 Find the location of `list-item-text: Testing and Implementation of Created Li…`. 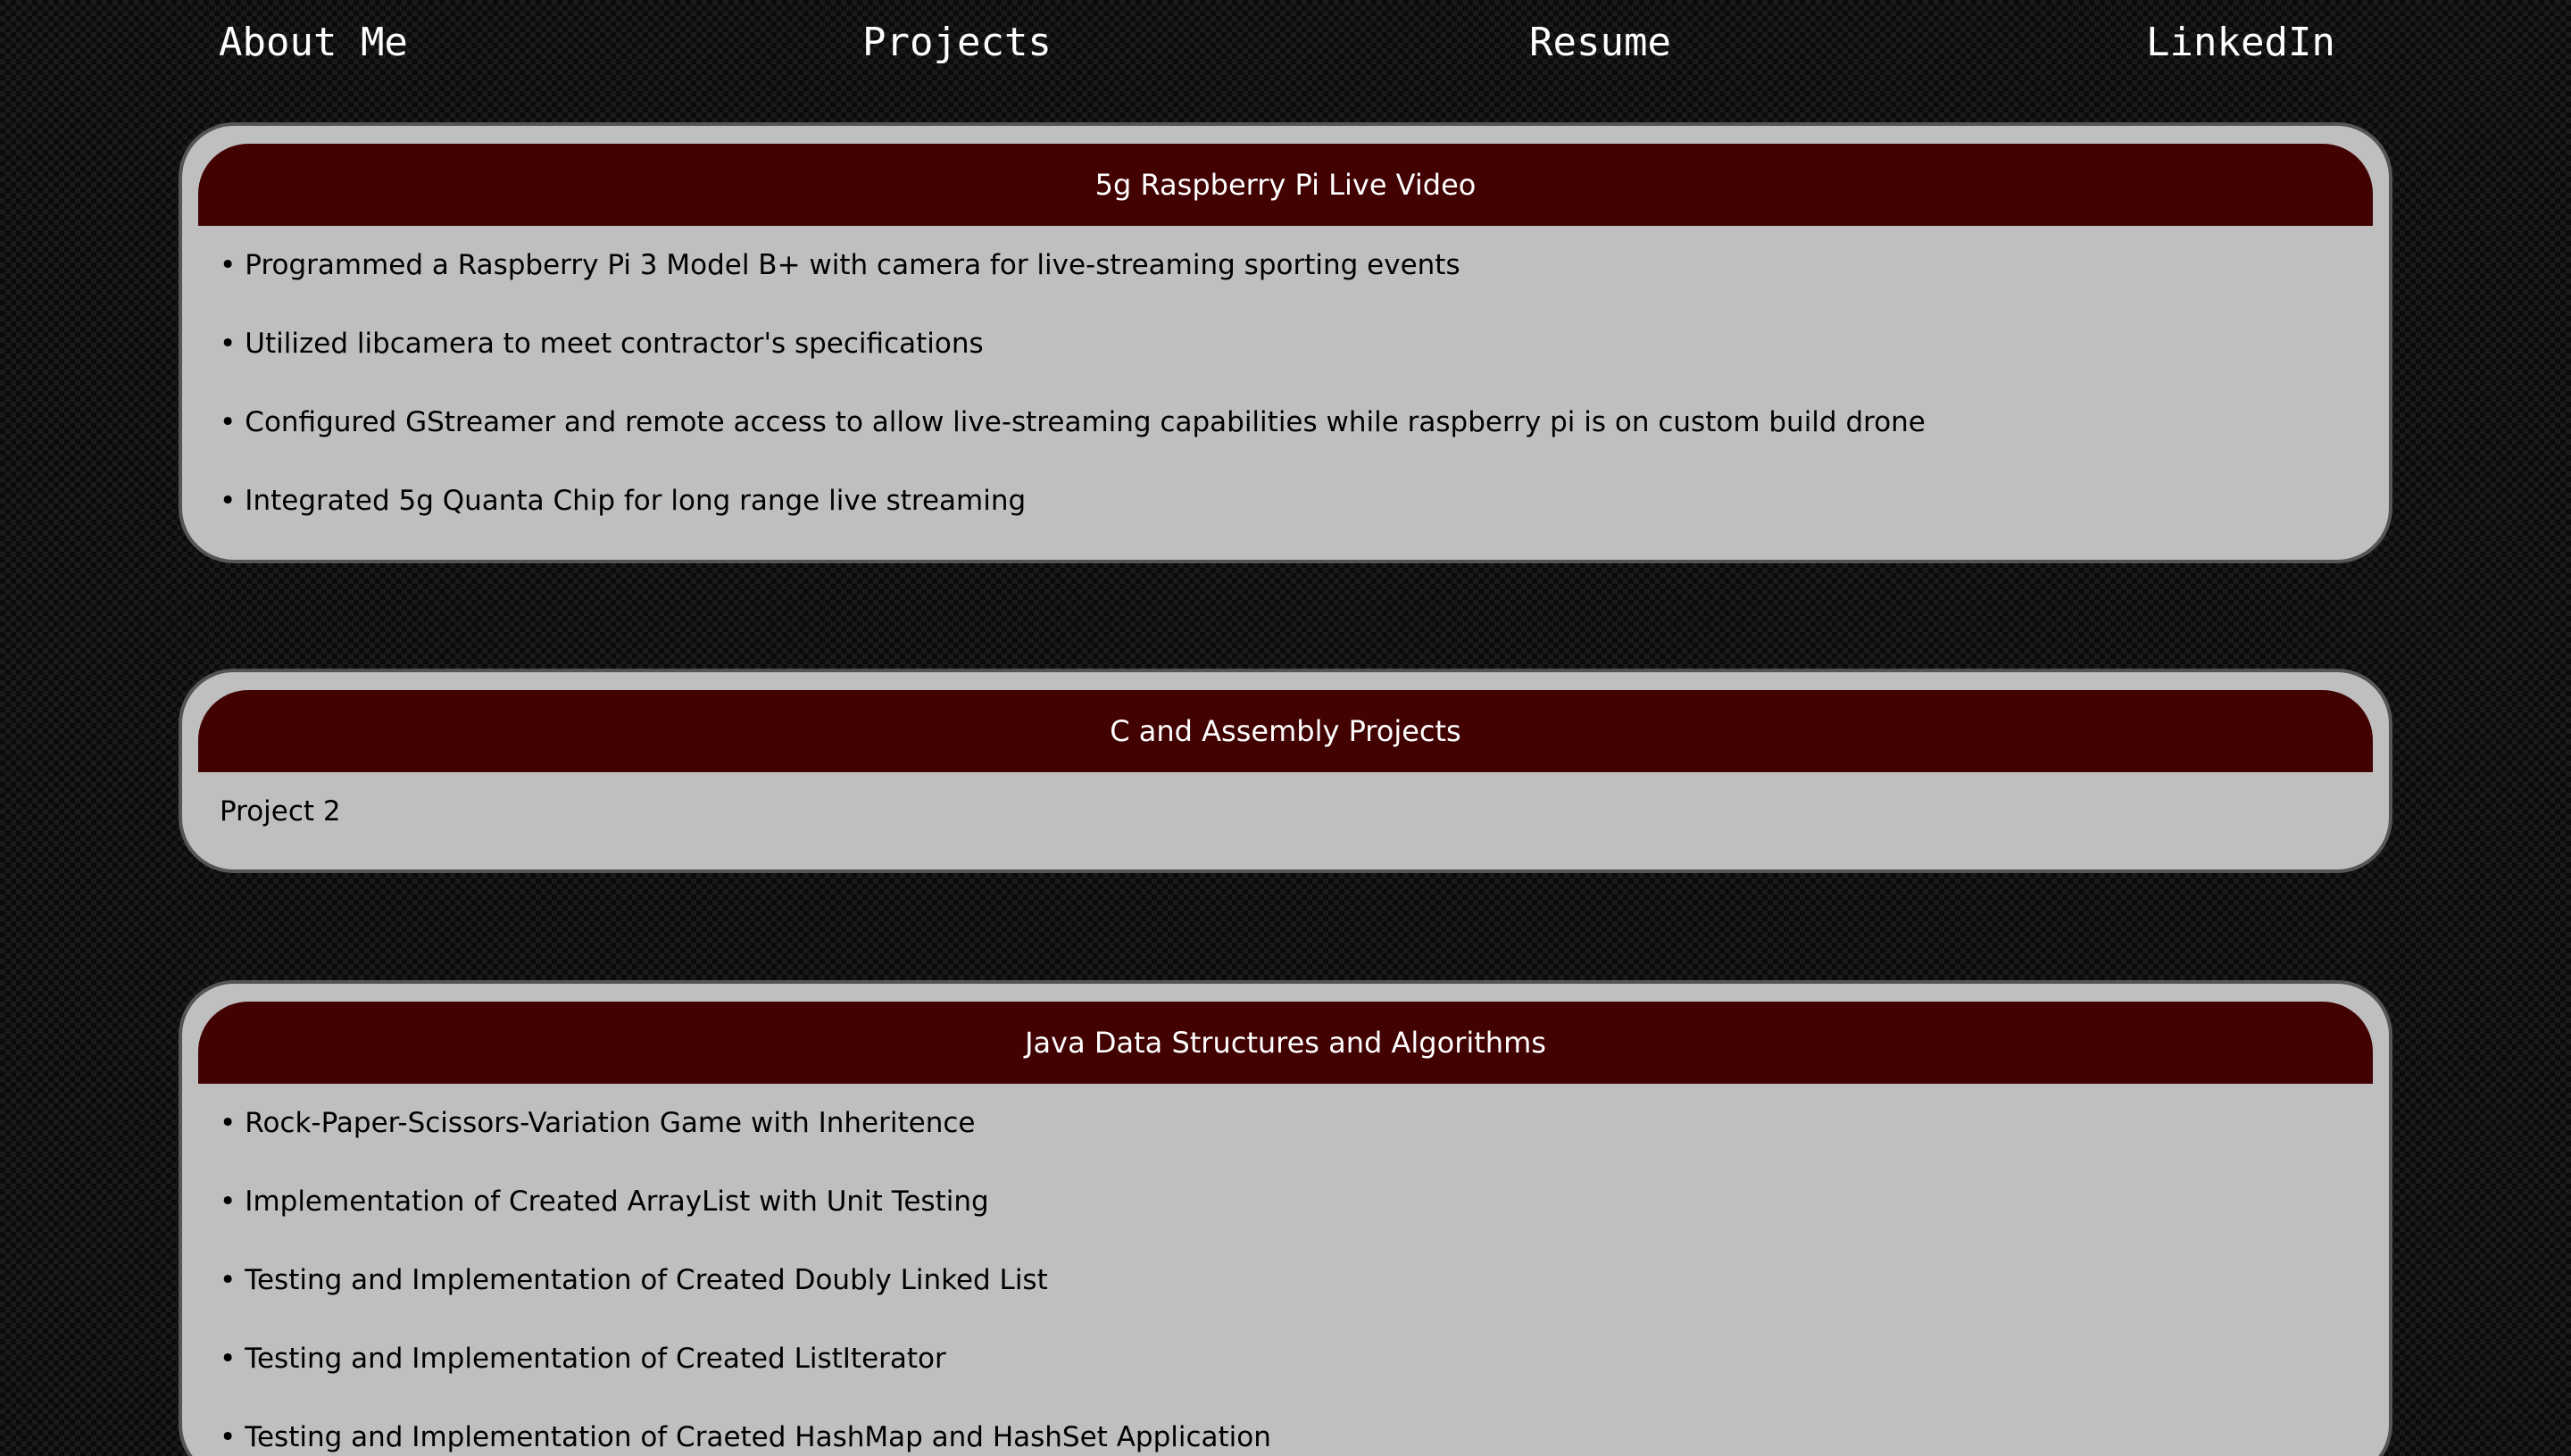

list-item-text: Testing and Implementation of Created Li… is located at coordinates (595, 1359).